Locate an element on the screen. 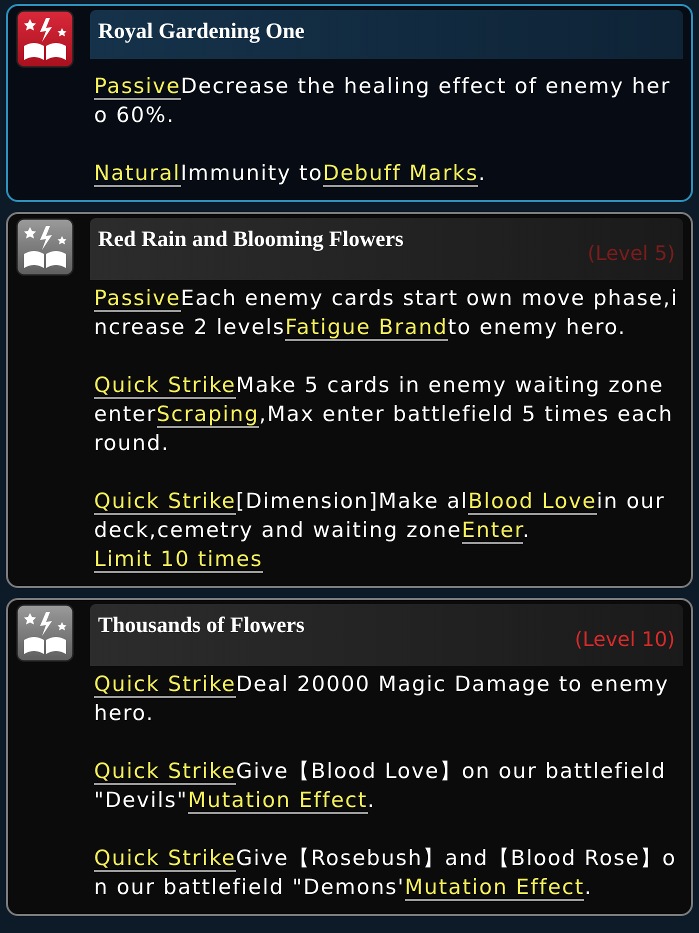 This screenshot has width=699, height=933. skill-description: PassiveDecrease the healing effect of enemy hero 60%. is located at coordinates (383, 101).